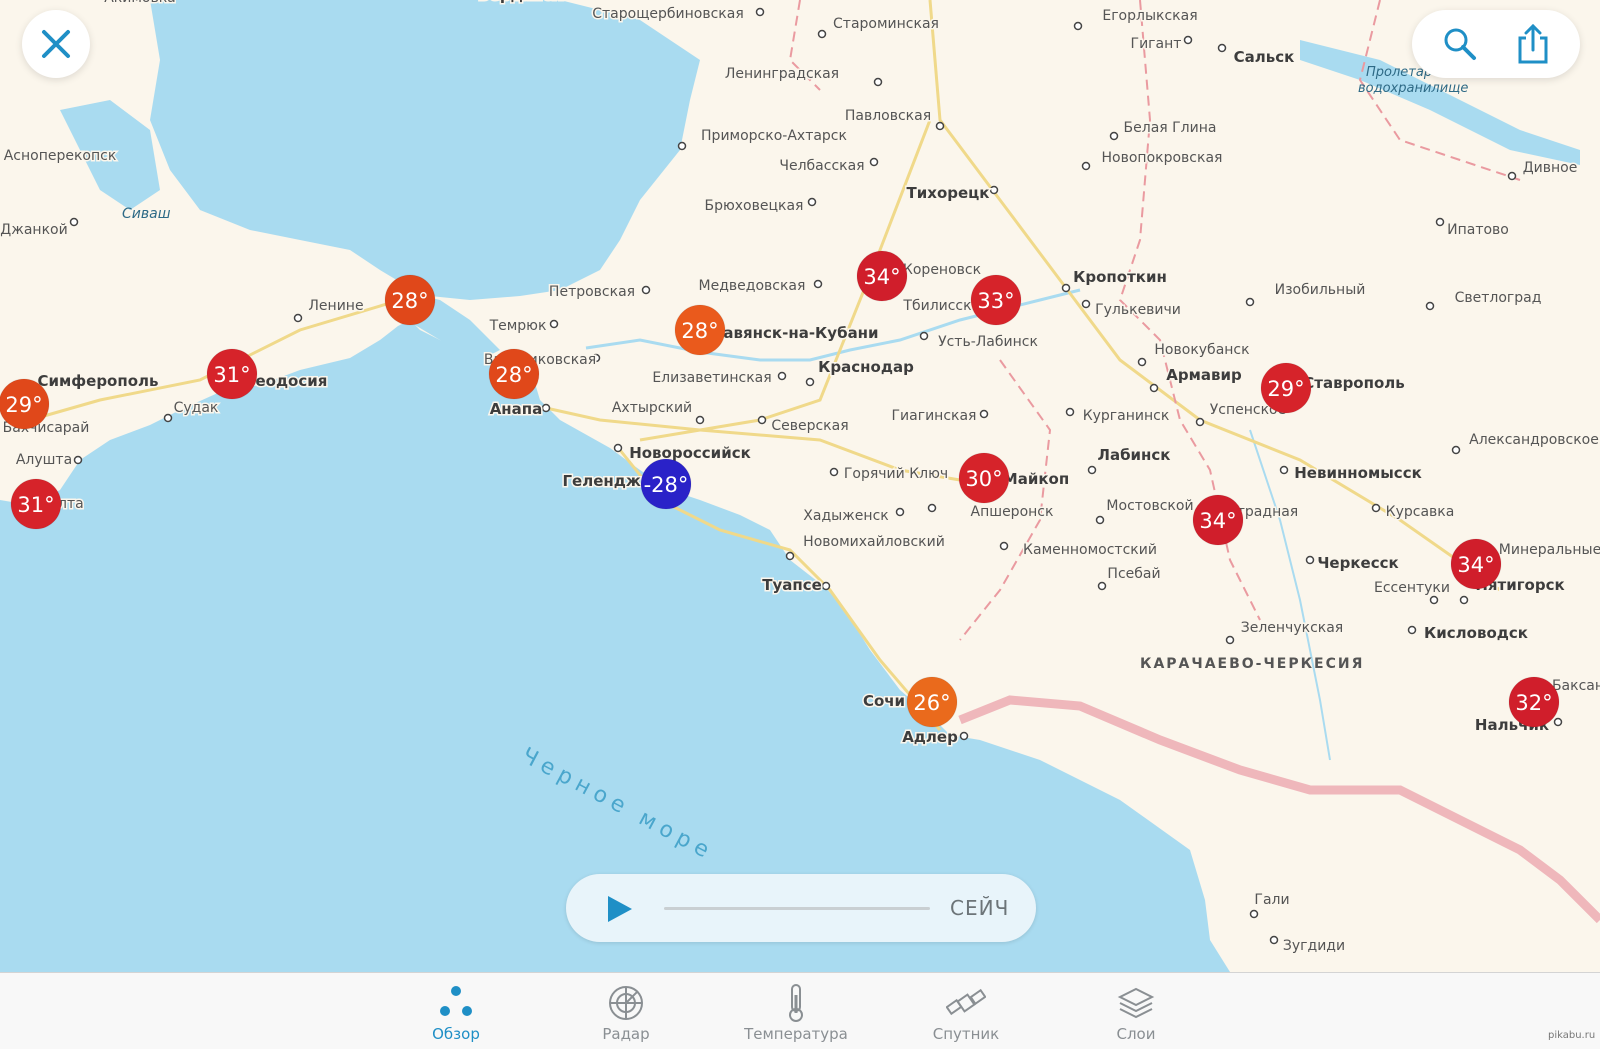 Image resolution: width=1600 pixels, height=1049 pixels. I want to click on place-label: Дивное, so click(1550, 168).